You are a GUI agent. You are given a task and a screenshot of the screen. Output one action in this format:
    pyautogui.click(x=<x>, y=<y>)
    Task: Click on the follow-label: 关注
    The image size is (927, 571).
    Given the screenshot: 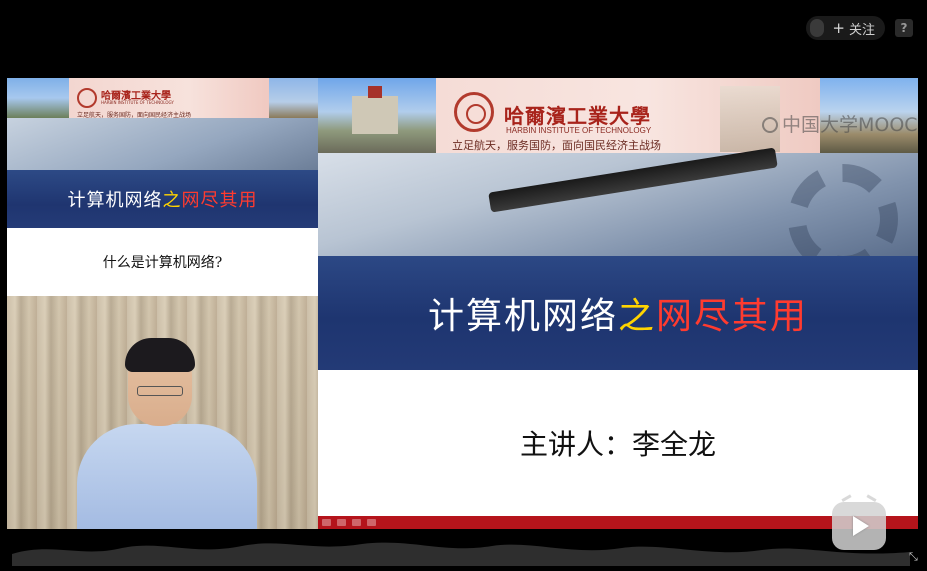 What is the action you would take?
    pyautogui.click(x=861, y=30)
    